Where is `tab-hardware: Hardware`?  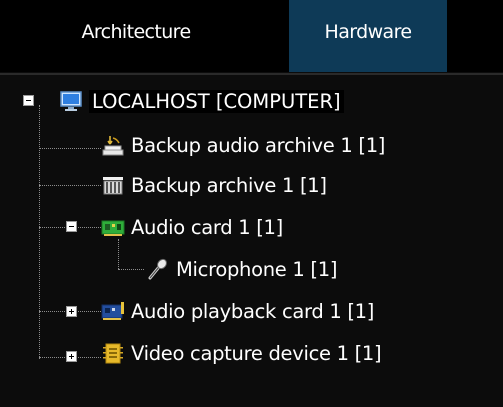
tab-hardware: Hardware is located at coordinates (368, 36).